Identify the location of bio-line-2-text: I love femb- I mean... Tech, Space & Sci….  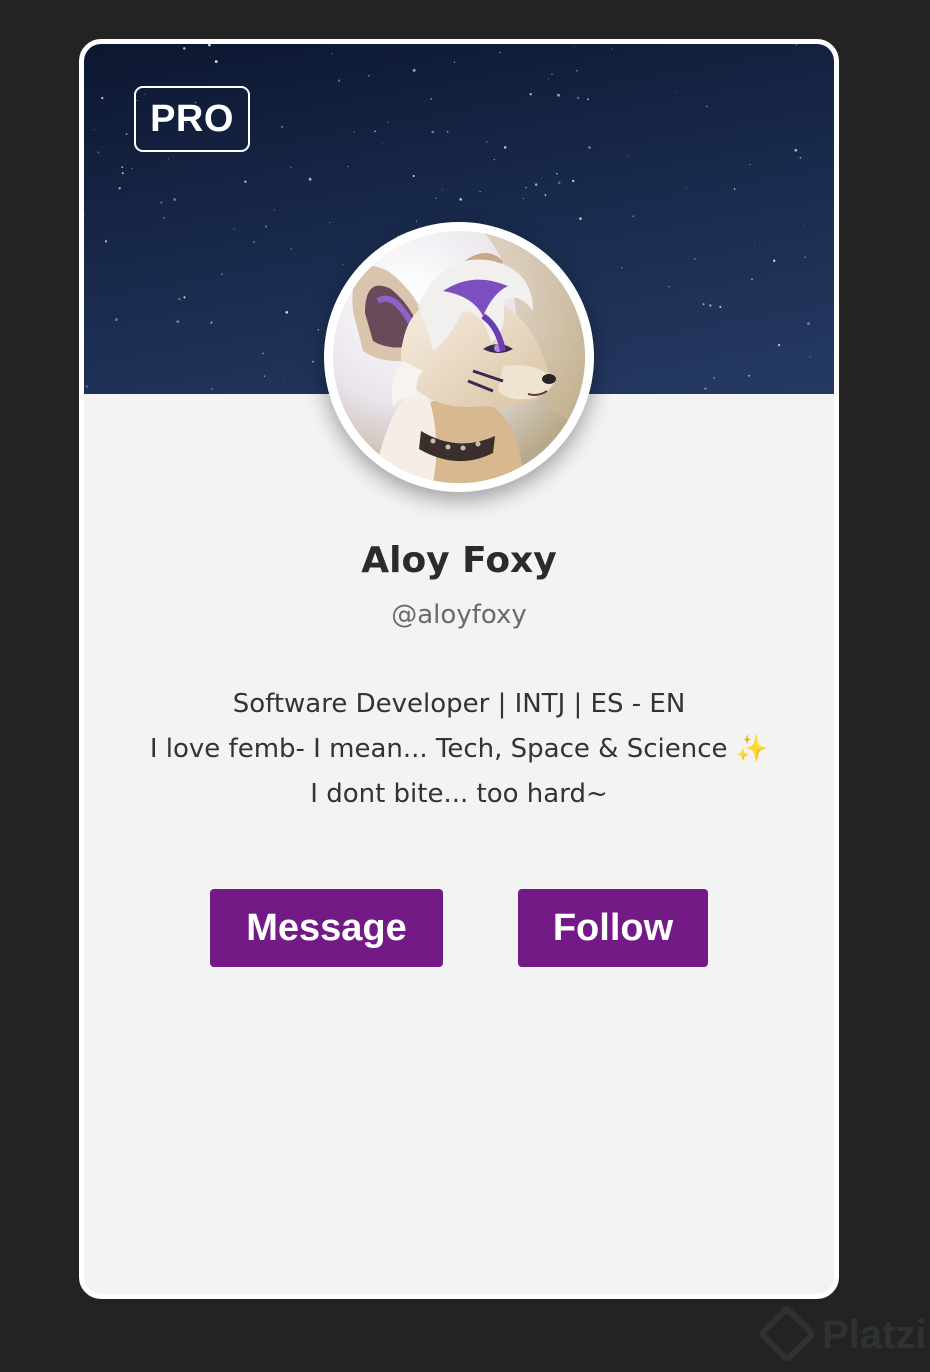
(438, 749).